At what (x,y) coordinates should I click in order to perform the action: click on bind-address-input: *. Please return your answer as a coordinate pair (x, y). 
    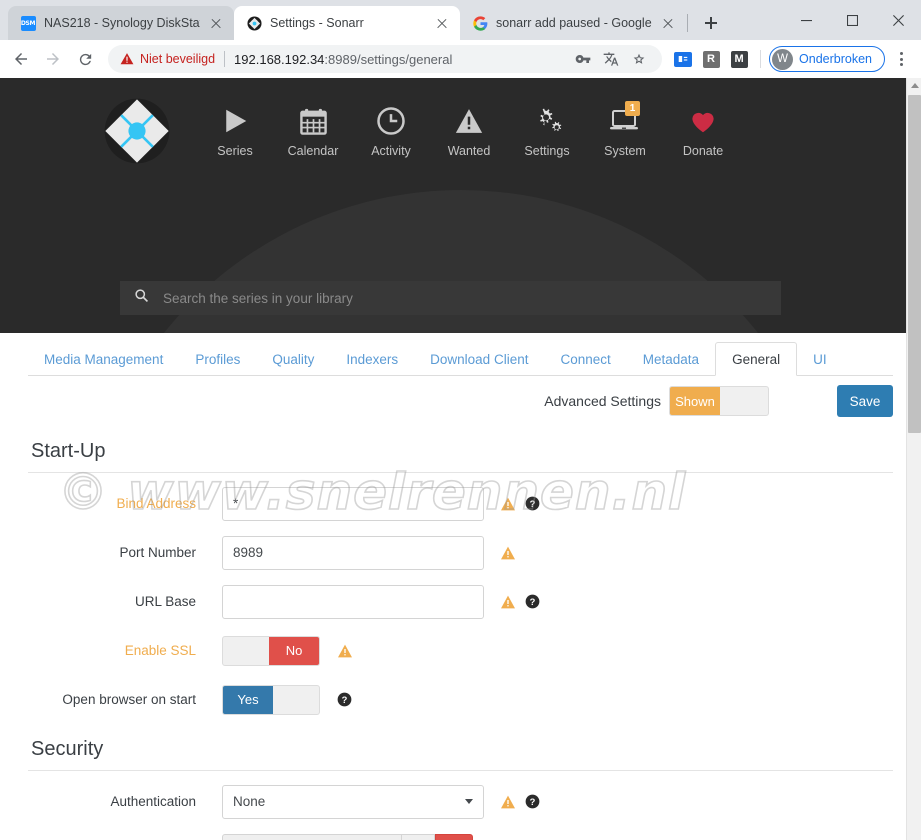
    Looking at the image, I should click on (353, 503).